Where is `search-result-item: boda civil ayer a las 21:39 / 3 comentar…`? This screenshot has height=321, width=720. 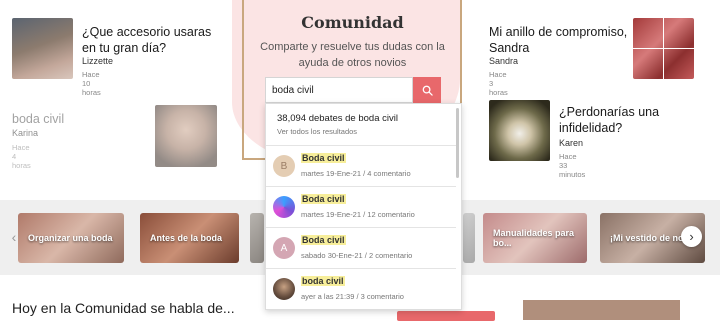
search-result-item: boda civil ayer a las 21:39 / 3 comentar… is located at coordinates (361, 289).